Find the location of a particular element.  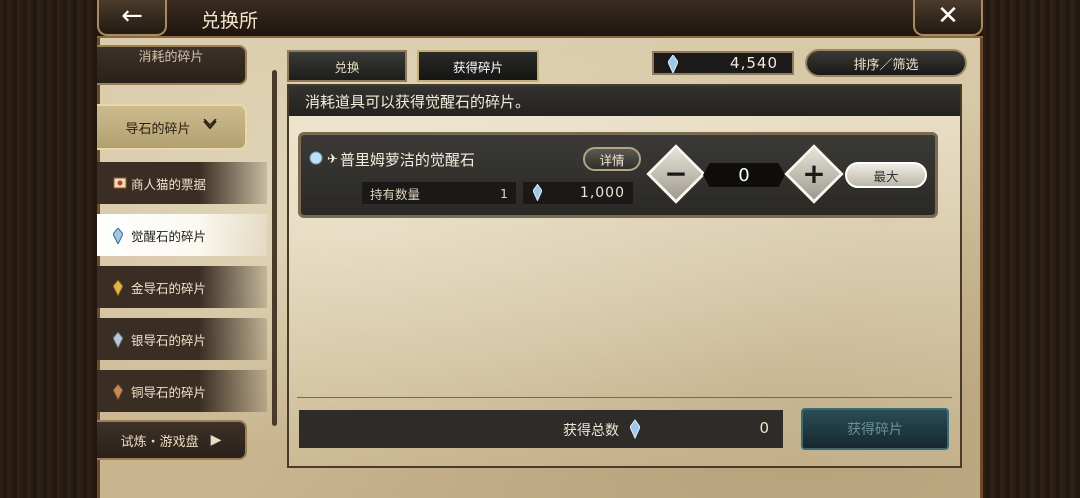

max-label: 最大 is located at coordinates (886, 176).